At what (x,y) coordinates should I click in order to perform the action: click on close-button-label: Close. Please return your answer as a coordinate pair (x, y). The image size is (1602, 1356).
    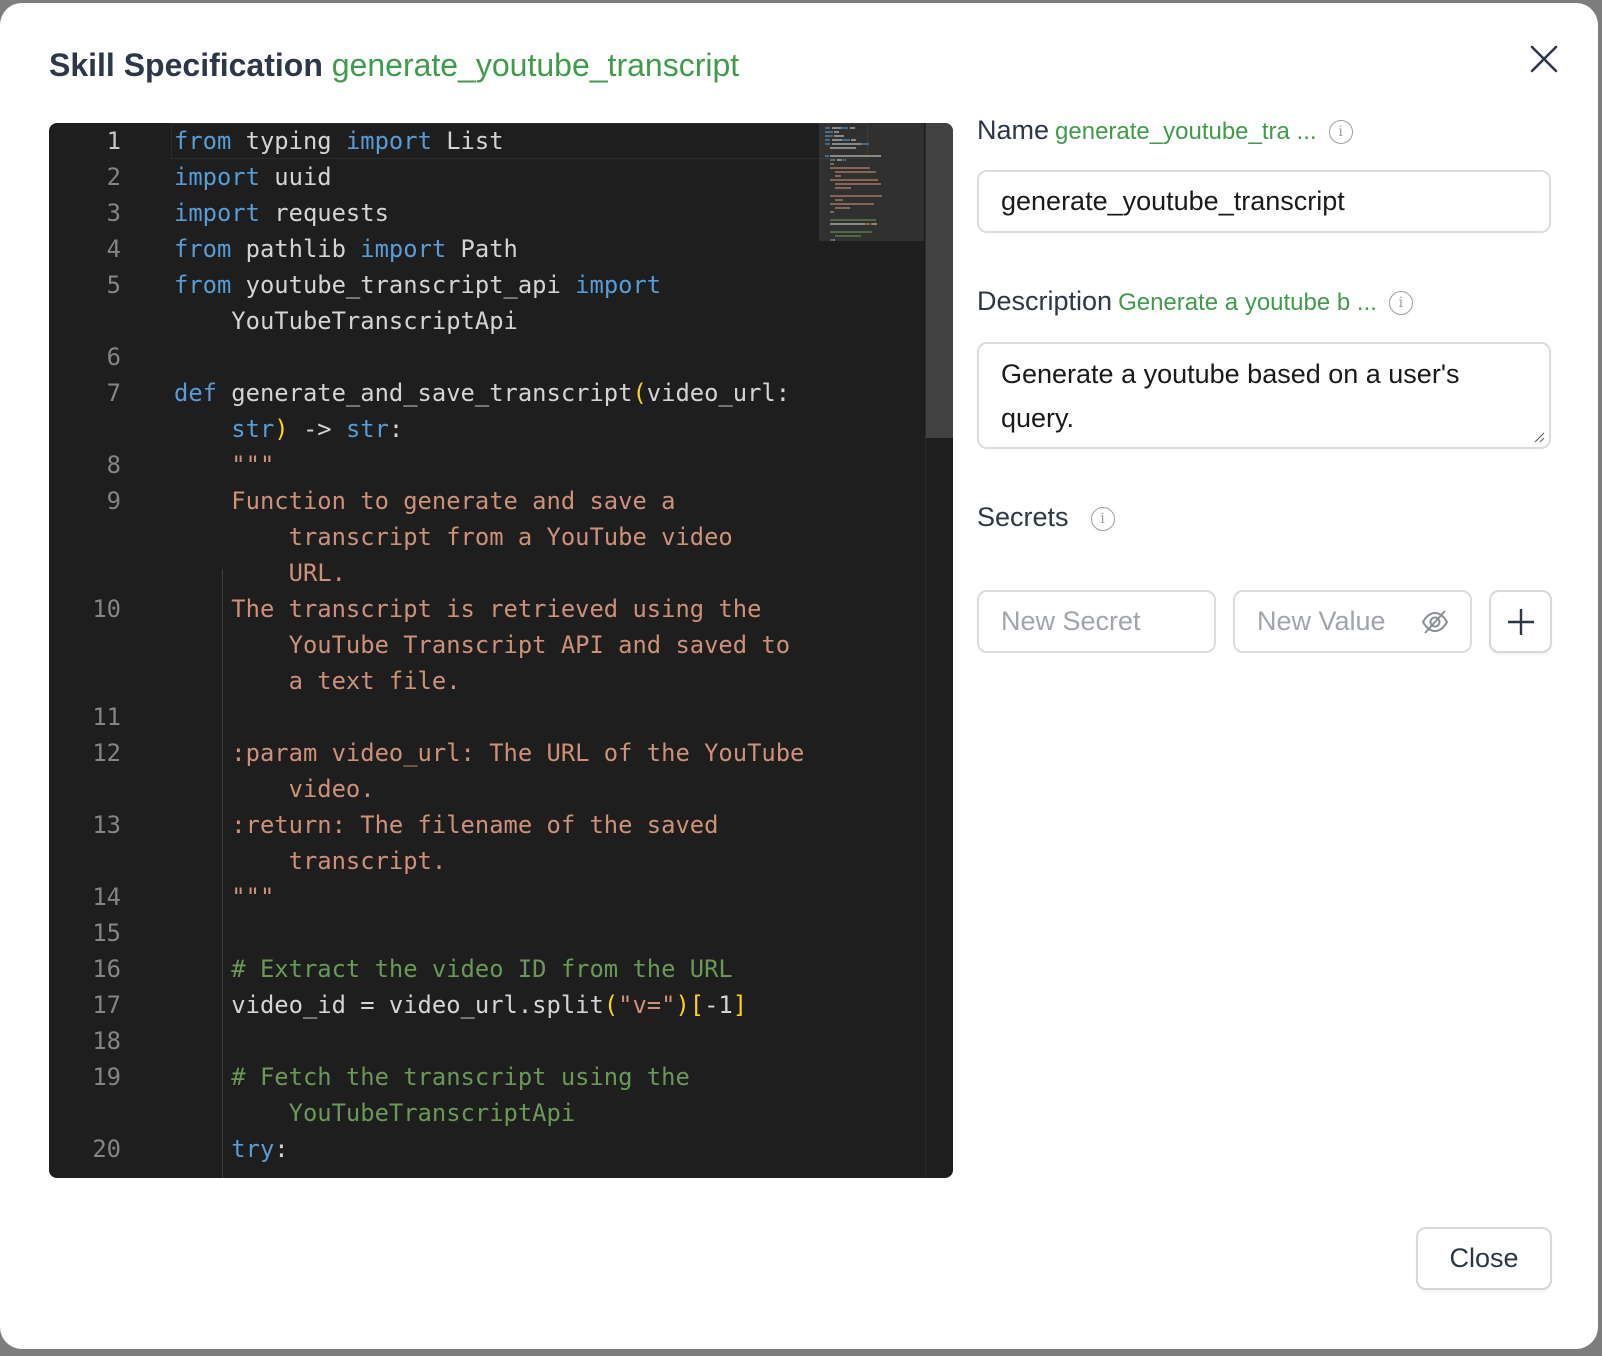
    Looking at the image, I should click on (1484, 1258).